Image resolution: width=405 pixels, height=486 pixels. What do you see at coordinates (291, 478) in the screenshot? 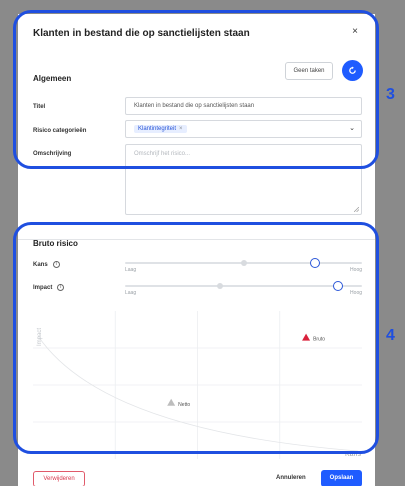
I see `cancel-button: Annuleren` at bounding box center [291, 478].